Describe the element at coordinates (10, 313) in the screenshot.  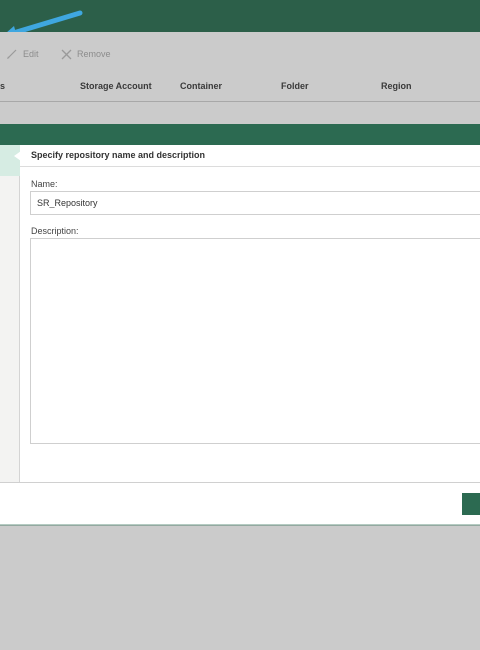
I see `wizard-step-sidebar` at that location.